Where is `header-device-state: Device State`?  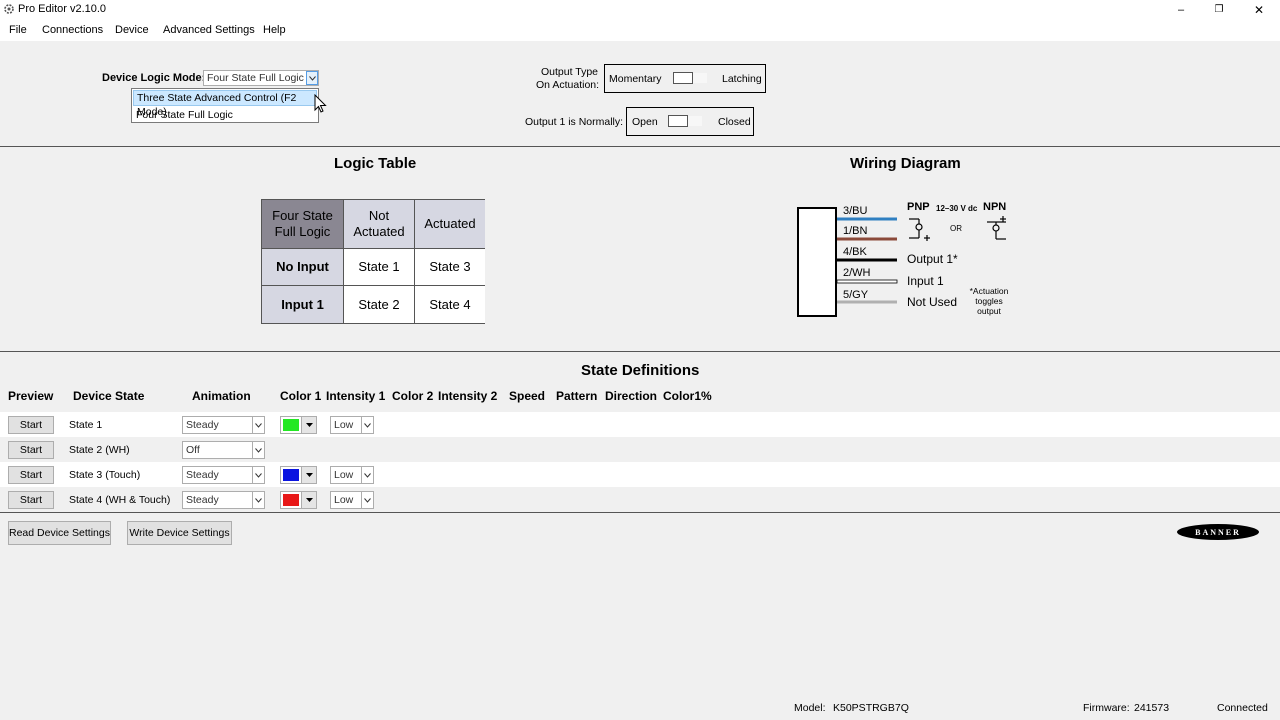 header-device-state: Device State is located at coordinates (109, 396).